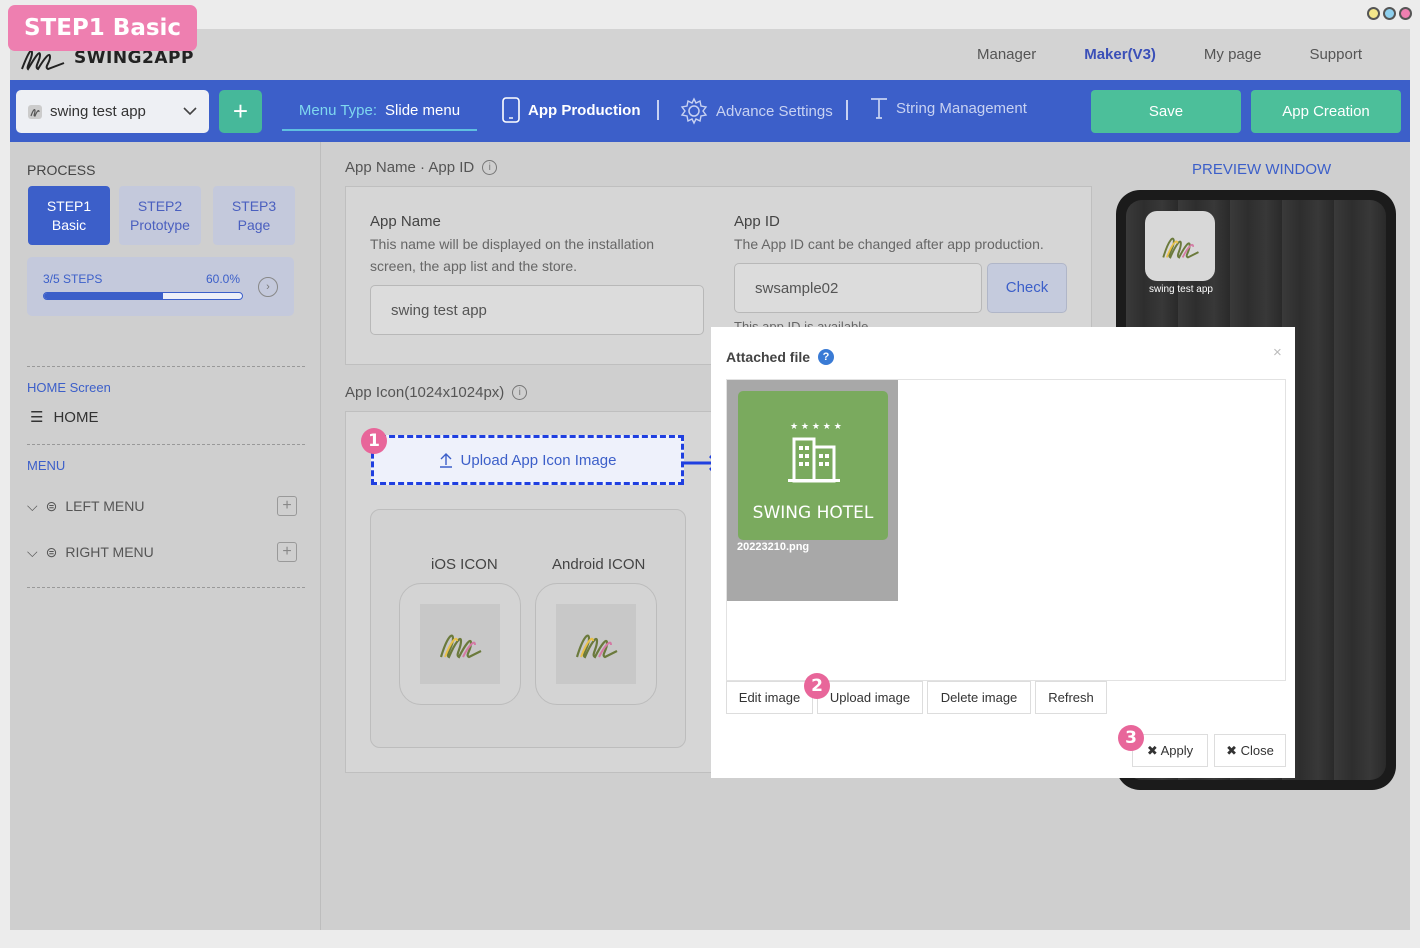 The image size is (1420, 948). I want to click on progress-fill, so click(103, 296).